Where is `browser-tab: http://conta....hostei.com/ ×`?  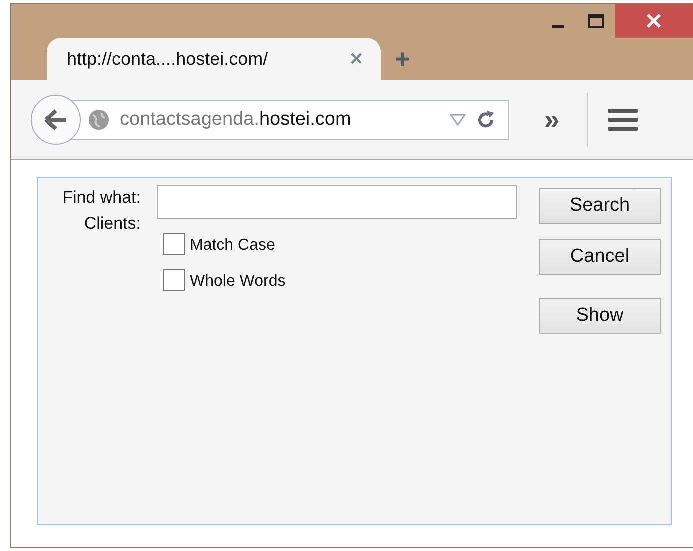
browser-tab: http://conta....hostei.com/ × is located at coordinates (214, 59).